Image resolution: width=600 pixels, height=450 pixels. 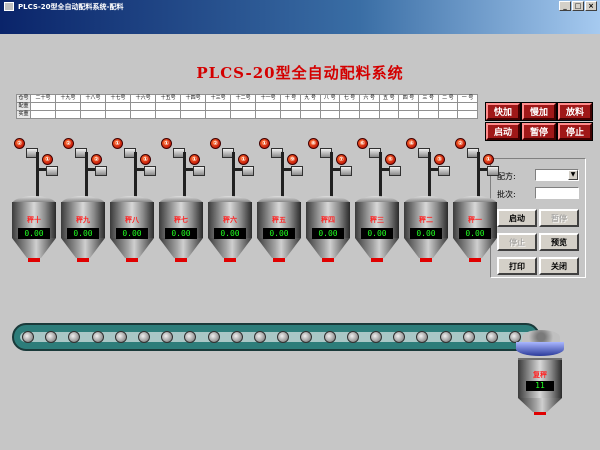 I want to click on weigh-hopper: 秤六 0.00, so click(x=230, y=231).